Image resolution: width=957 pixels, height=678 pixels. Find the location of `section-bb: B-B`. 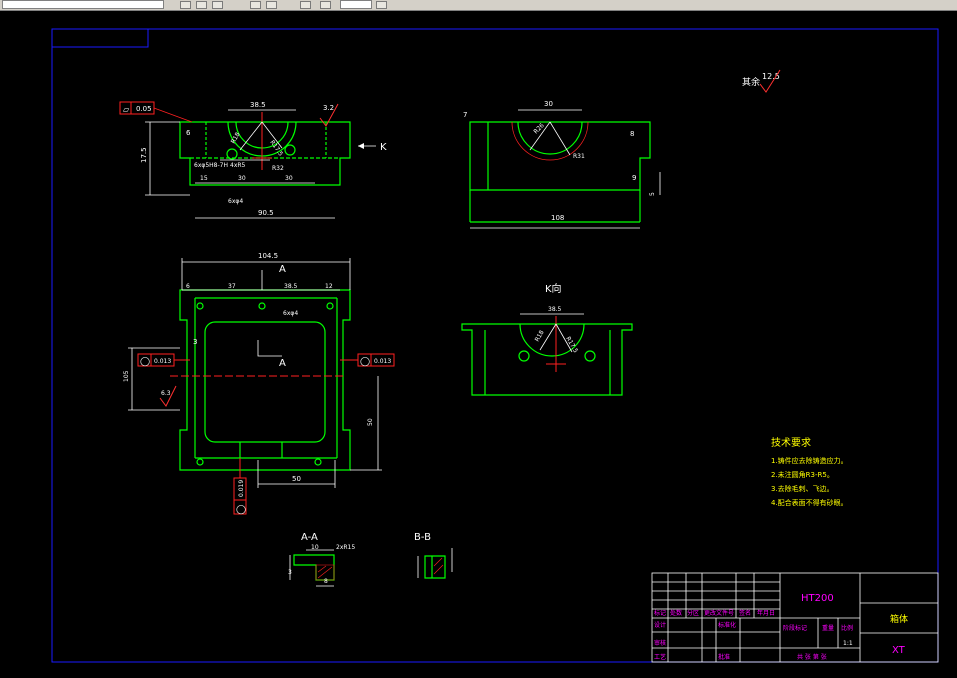

section-bb: B-B is located at coordinates (433, 555).